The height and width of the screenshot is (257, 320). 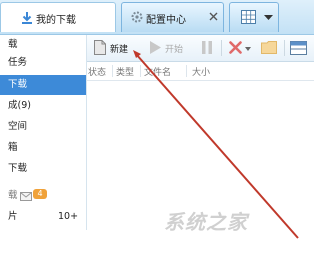 I want to click on watermark-text: 系统之家, so click(x=206, y=222).